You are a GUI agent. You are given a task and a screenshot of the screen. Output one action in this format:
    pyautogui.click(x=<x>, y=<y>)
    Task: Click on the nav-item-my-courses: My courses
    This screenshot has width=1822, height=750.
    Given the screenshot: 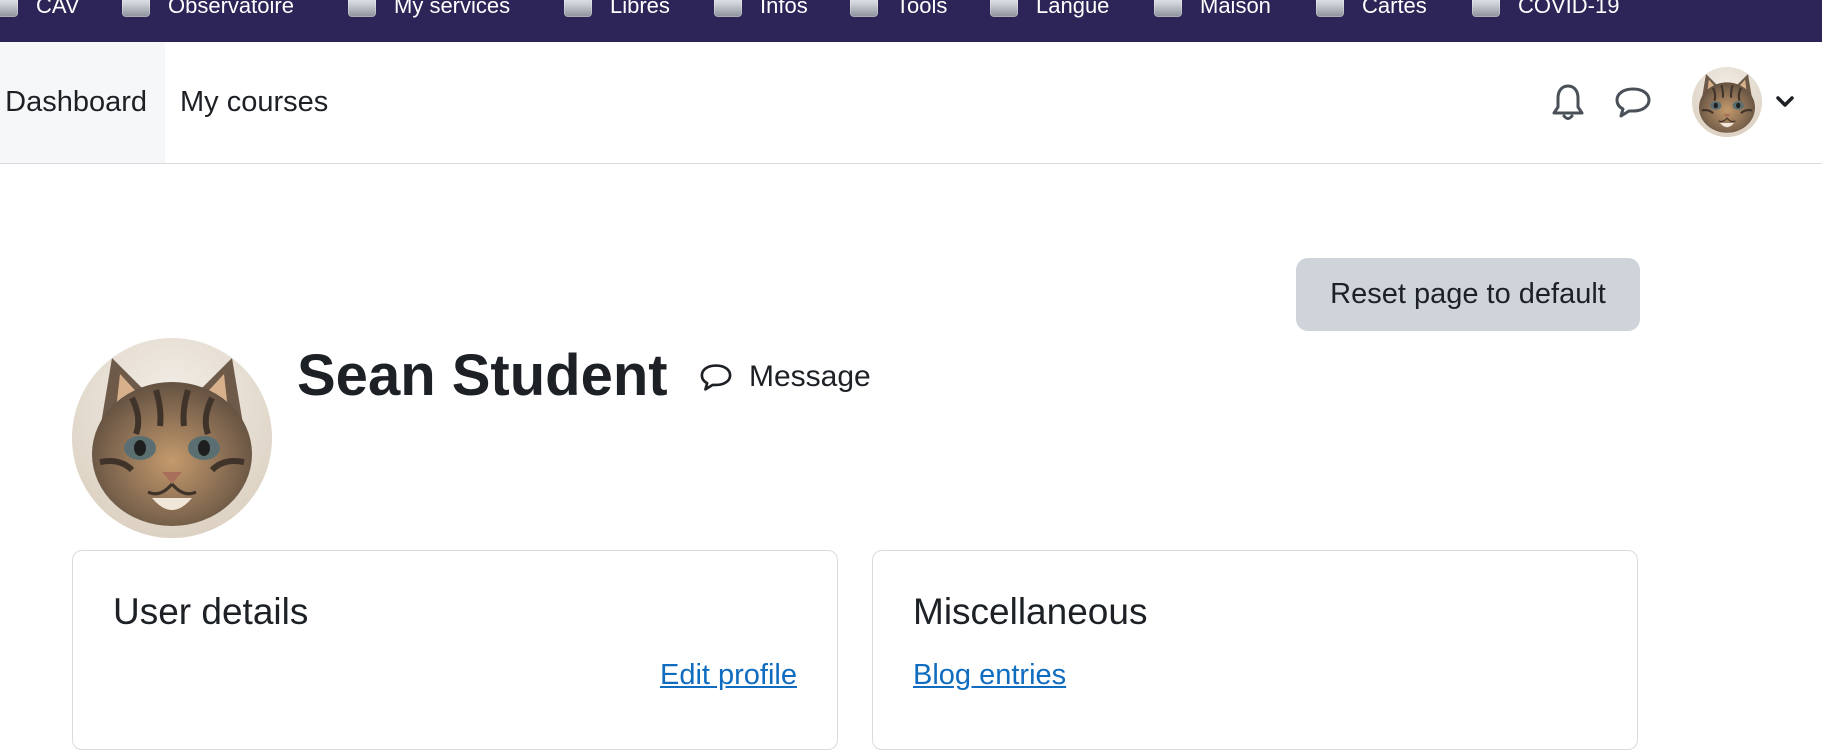 What is the action you would take?
    pyautogui.click(x=254, y=102)
    